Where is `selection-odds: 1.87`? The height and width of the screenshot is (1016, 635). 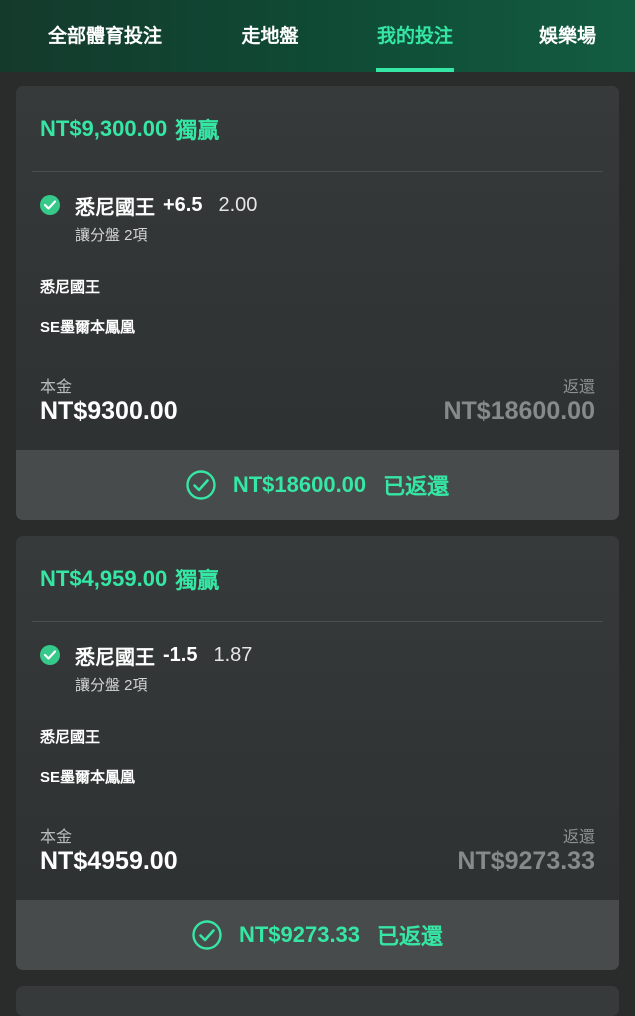
selection-odds: 1.87 is located at coordinates (233, 654).